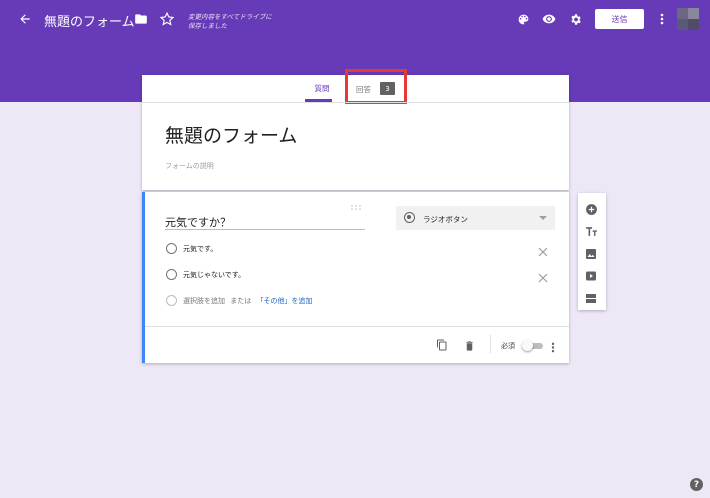  I want to click on account-avatar, so click(688, 19).